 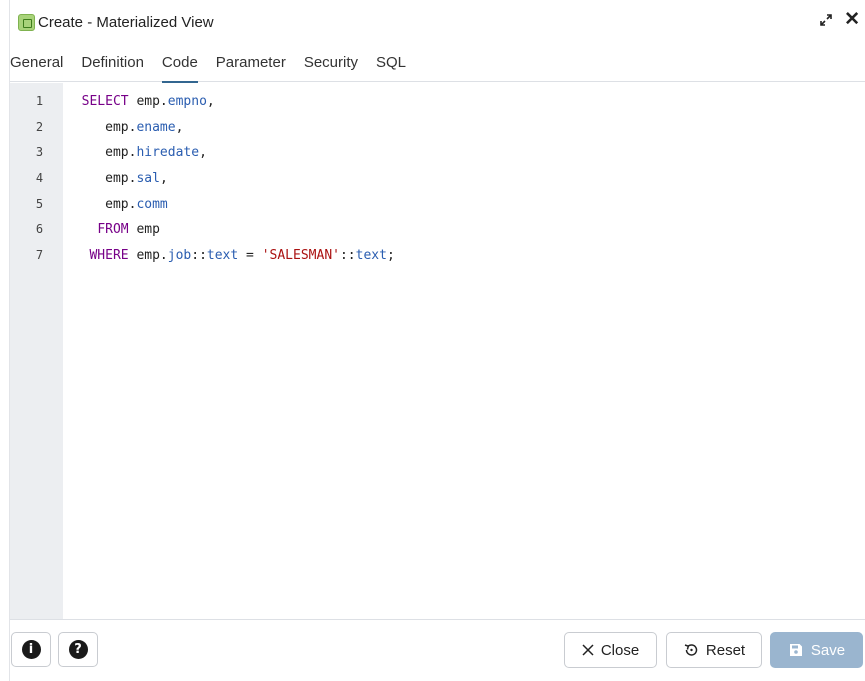 I want to click on line-number: 2, so click(x=39, y=126).